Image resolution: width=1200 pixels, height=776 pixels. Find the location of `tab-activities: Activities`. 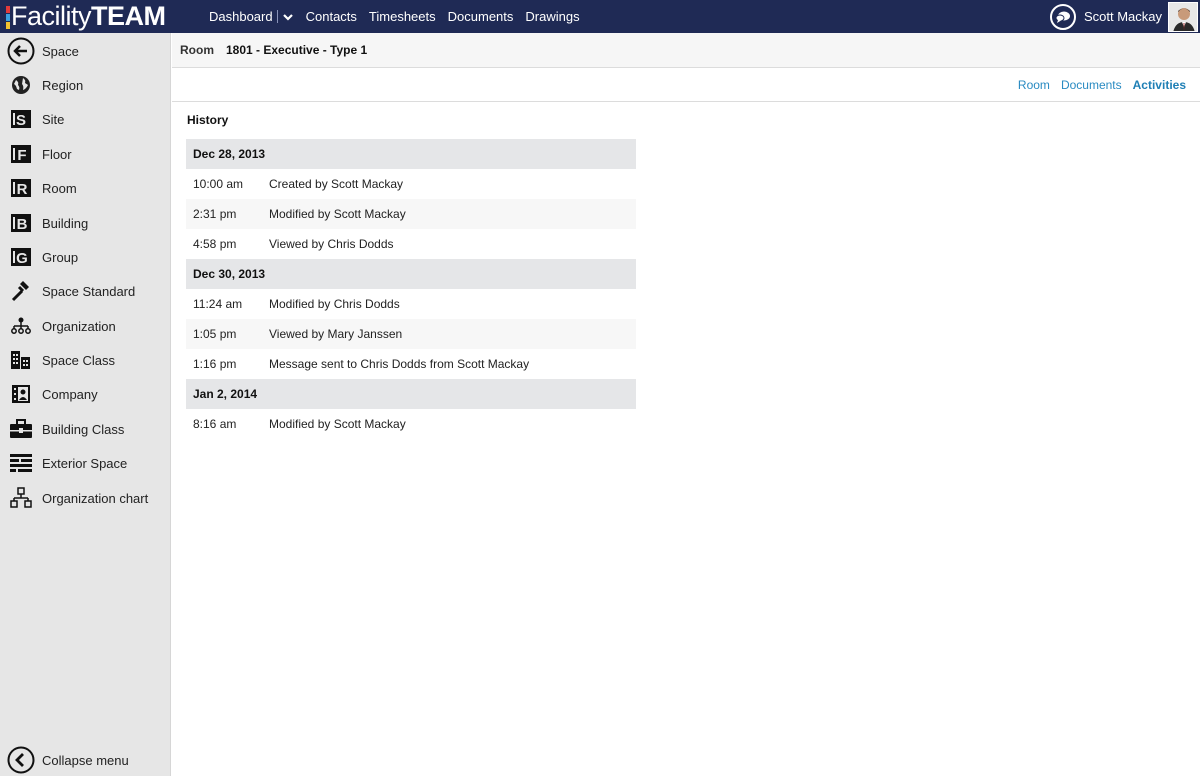

tab-activities: Activities is located at coordinates (1159, 85).